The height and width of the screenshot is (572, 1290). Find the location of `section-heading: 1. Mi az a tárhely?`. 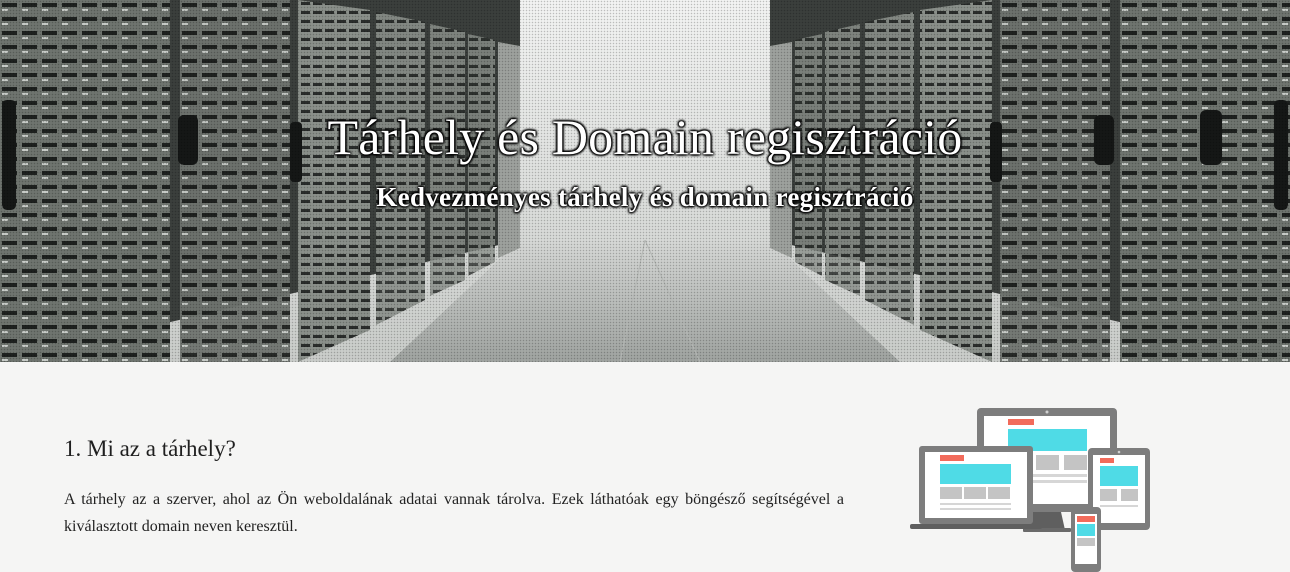

section-heading: 1. Mi az a tárhely? is located at coordinates (150, 448).